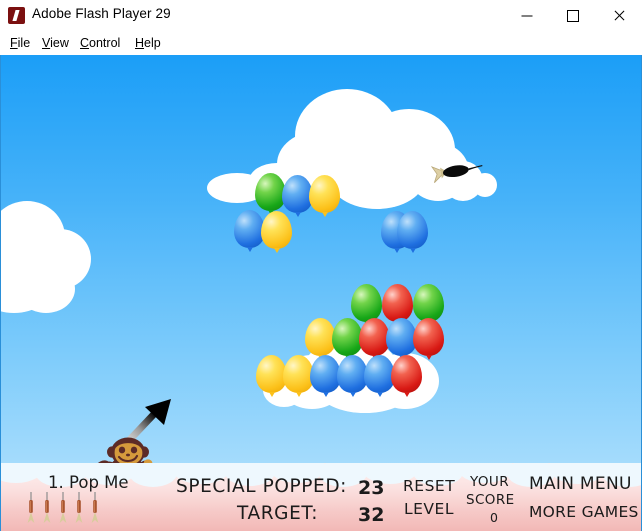 The image size is (642, 532). What do you see at coordinates (101, 13) in the screenshot?
I see `window-title: Adobe Flash Player 29` at bounding box center [101, 13].